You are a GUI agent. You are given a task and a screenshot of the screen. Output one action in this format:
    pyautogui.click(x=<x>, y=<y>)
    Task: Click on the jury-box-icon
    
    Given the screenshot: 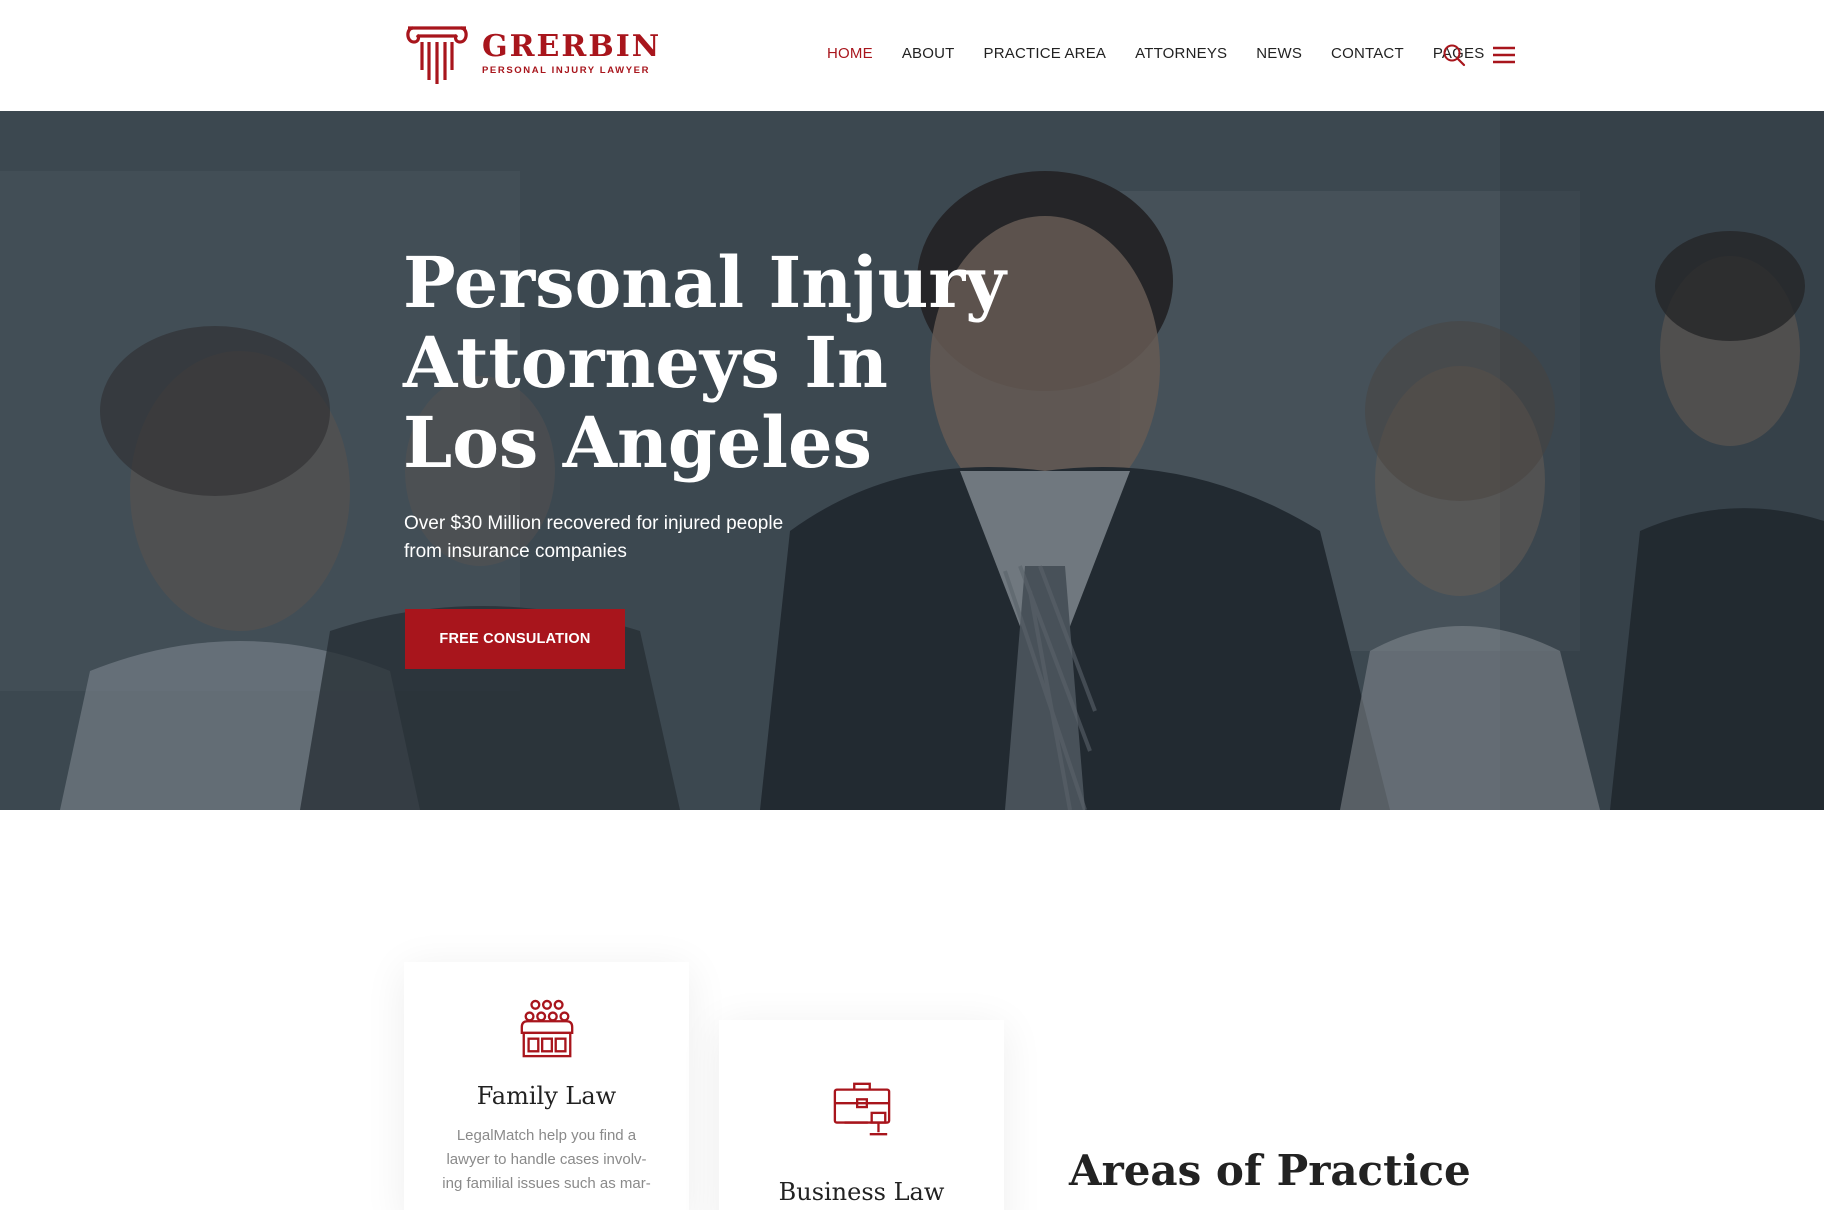 What is the action you would take?
    pyautogui.click(x=546, y=1028)
    